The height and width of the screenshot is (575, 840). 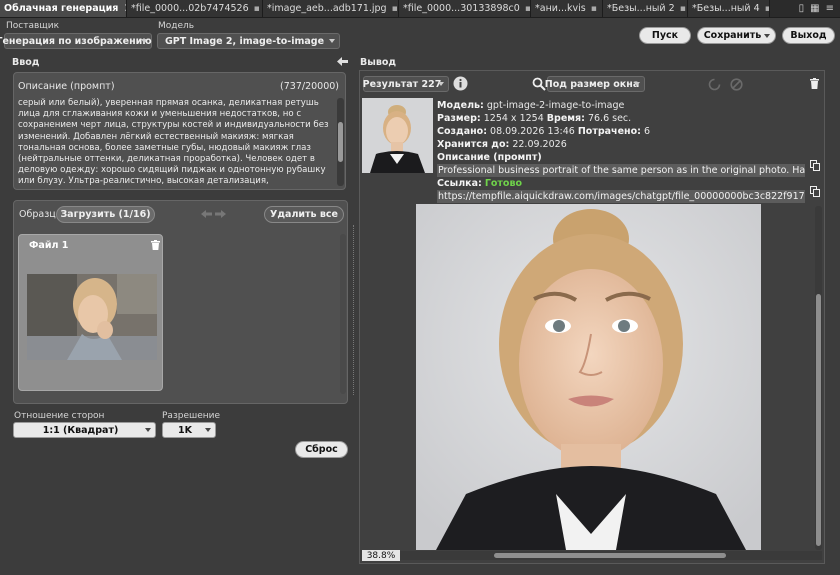 I want to click on grid-icon: ▦, so click(x=814, y=8).